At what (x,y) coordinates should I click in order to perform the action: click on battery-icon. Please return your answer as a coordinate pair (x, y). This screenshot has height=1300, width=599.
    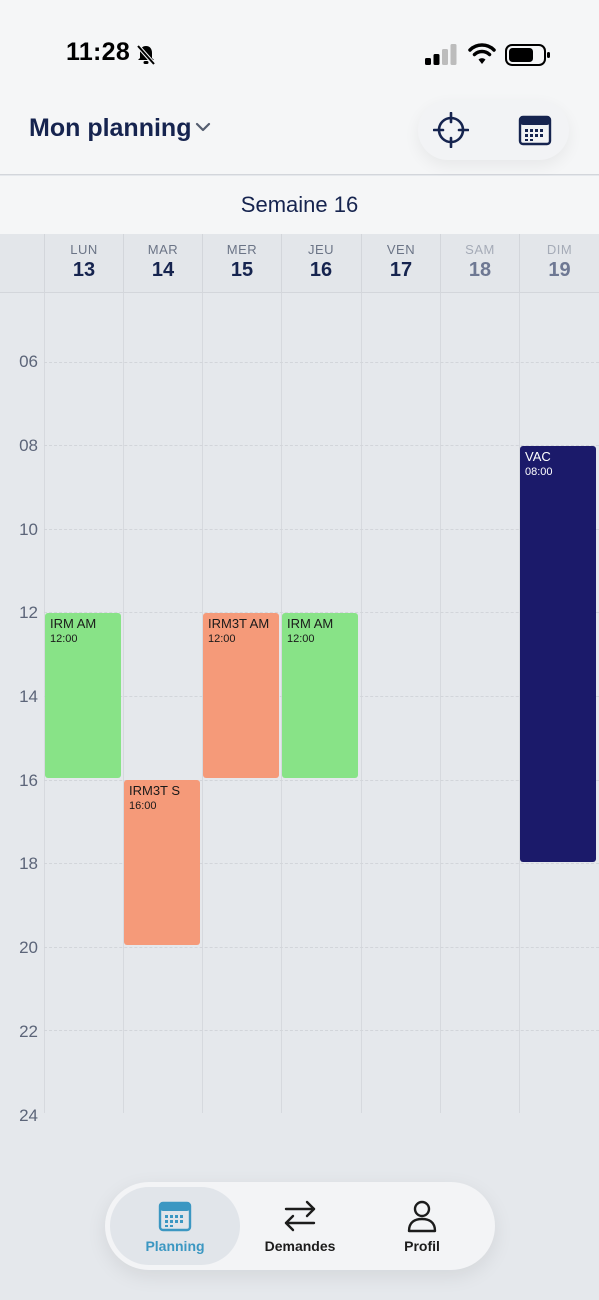
    Looking at the image, I should click on (527, 55).